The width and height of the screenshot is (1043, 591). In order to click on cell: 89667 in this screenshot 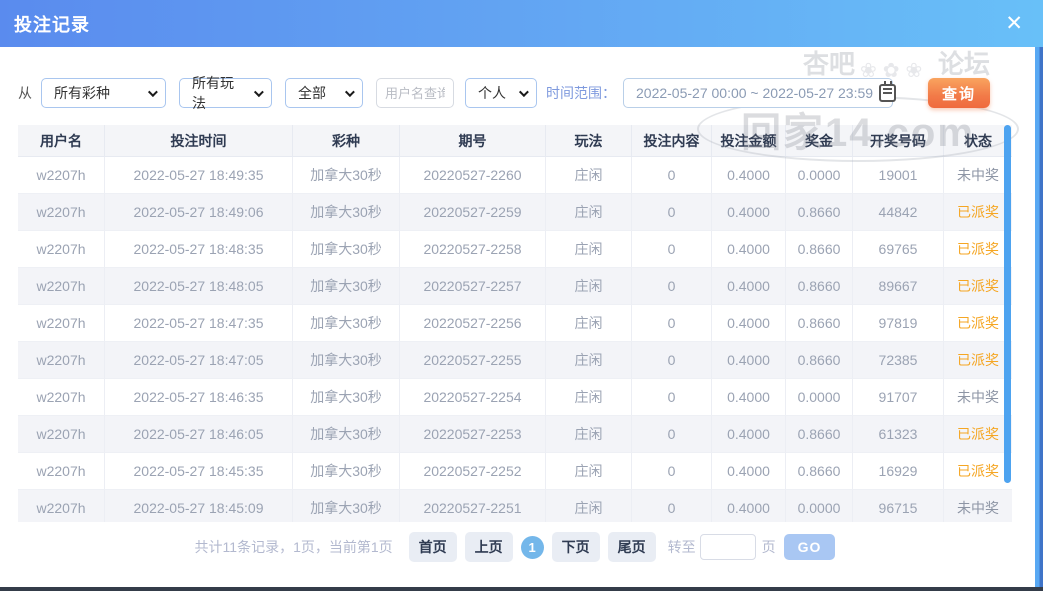, I will do `click(898, 286)`.